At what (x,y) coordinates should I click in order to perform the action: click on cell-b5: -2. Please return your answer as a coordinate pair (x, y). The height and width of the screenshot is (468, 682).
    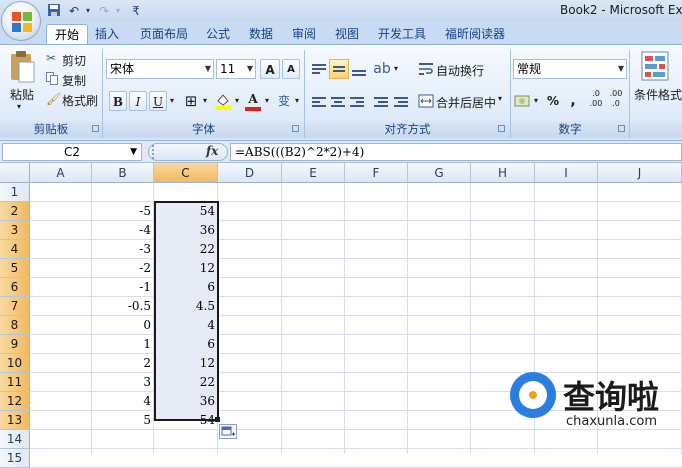
    Looking at the image, I should click on (123, 268).